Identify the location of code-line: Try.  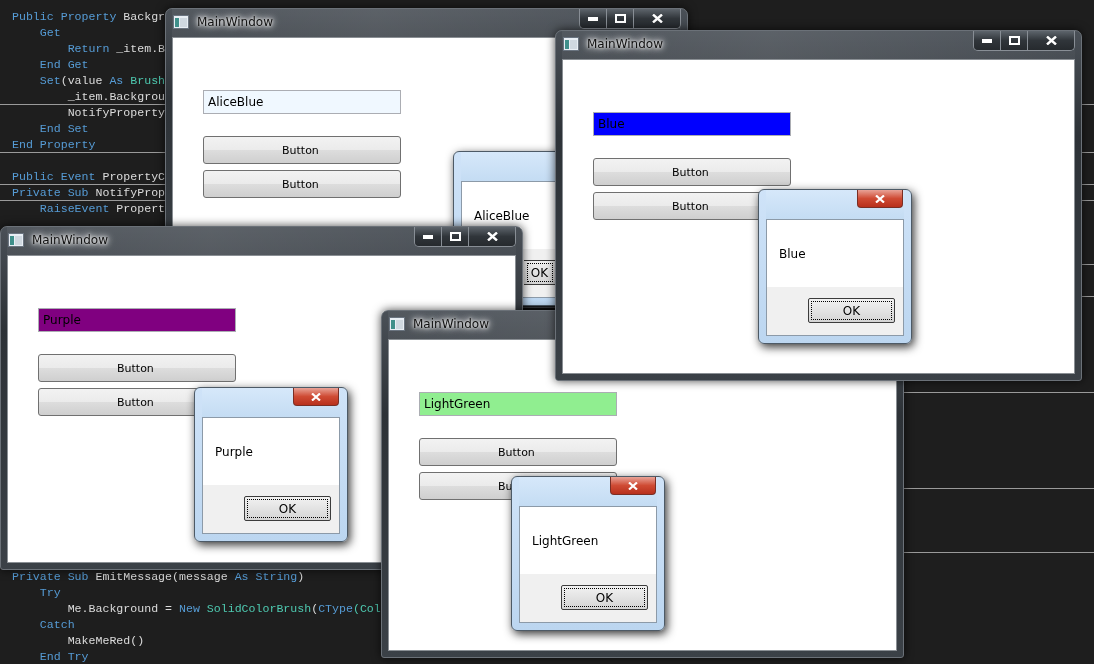
(49, 592).